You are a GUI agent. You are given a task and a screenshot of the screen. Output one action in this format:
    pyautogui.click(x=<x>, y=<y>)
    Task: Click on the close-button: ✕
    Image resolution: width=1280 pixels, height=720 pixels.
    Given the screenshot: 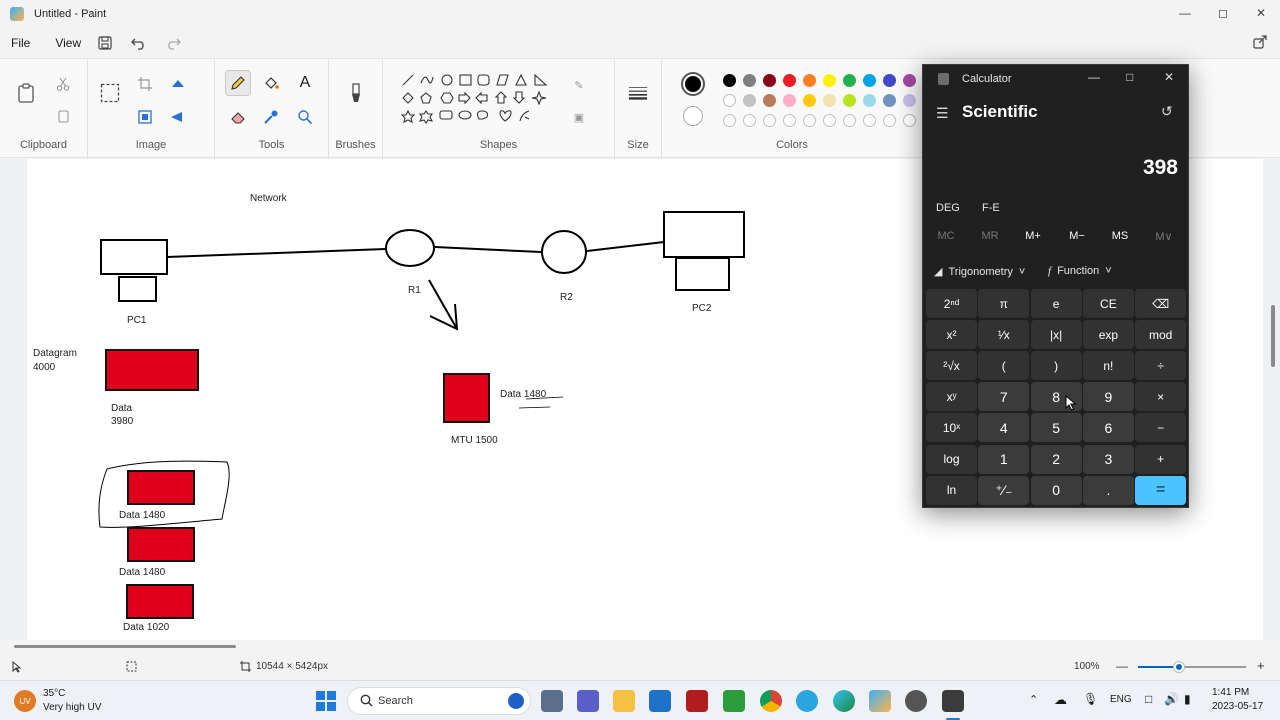 What is the action you would take?
    pyautogui.click(x=1261, y=13)
    